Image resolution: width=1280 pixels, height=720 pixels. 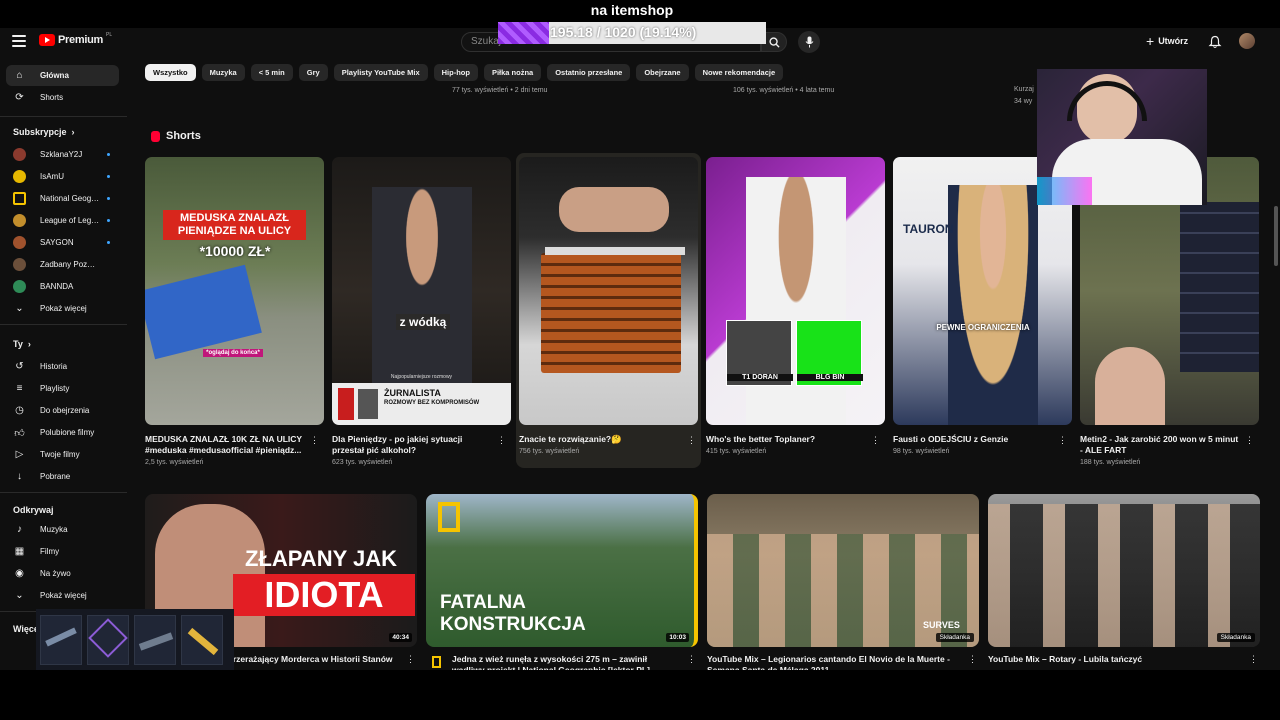 I want to click on chip-games: Gry, so click(x=313, y=72).